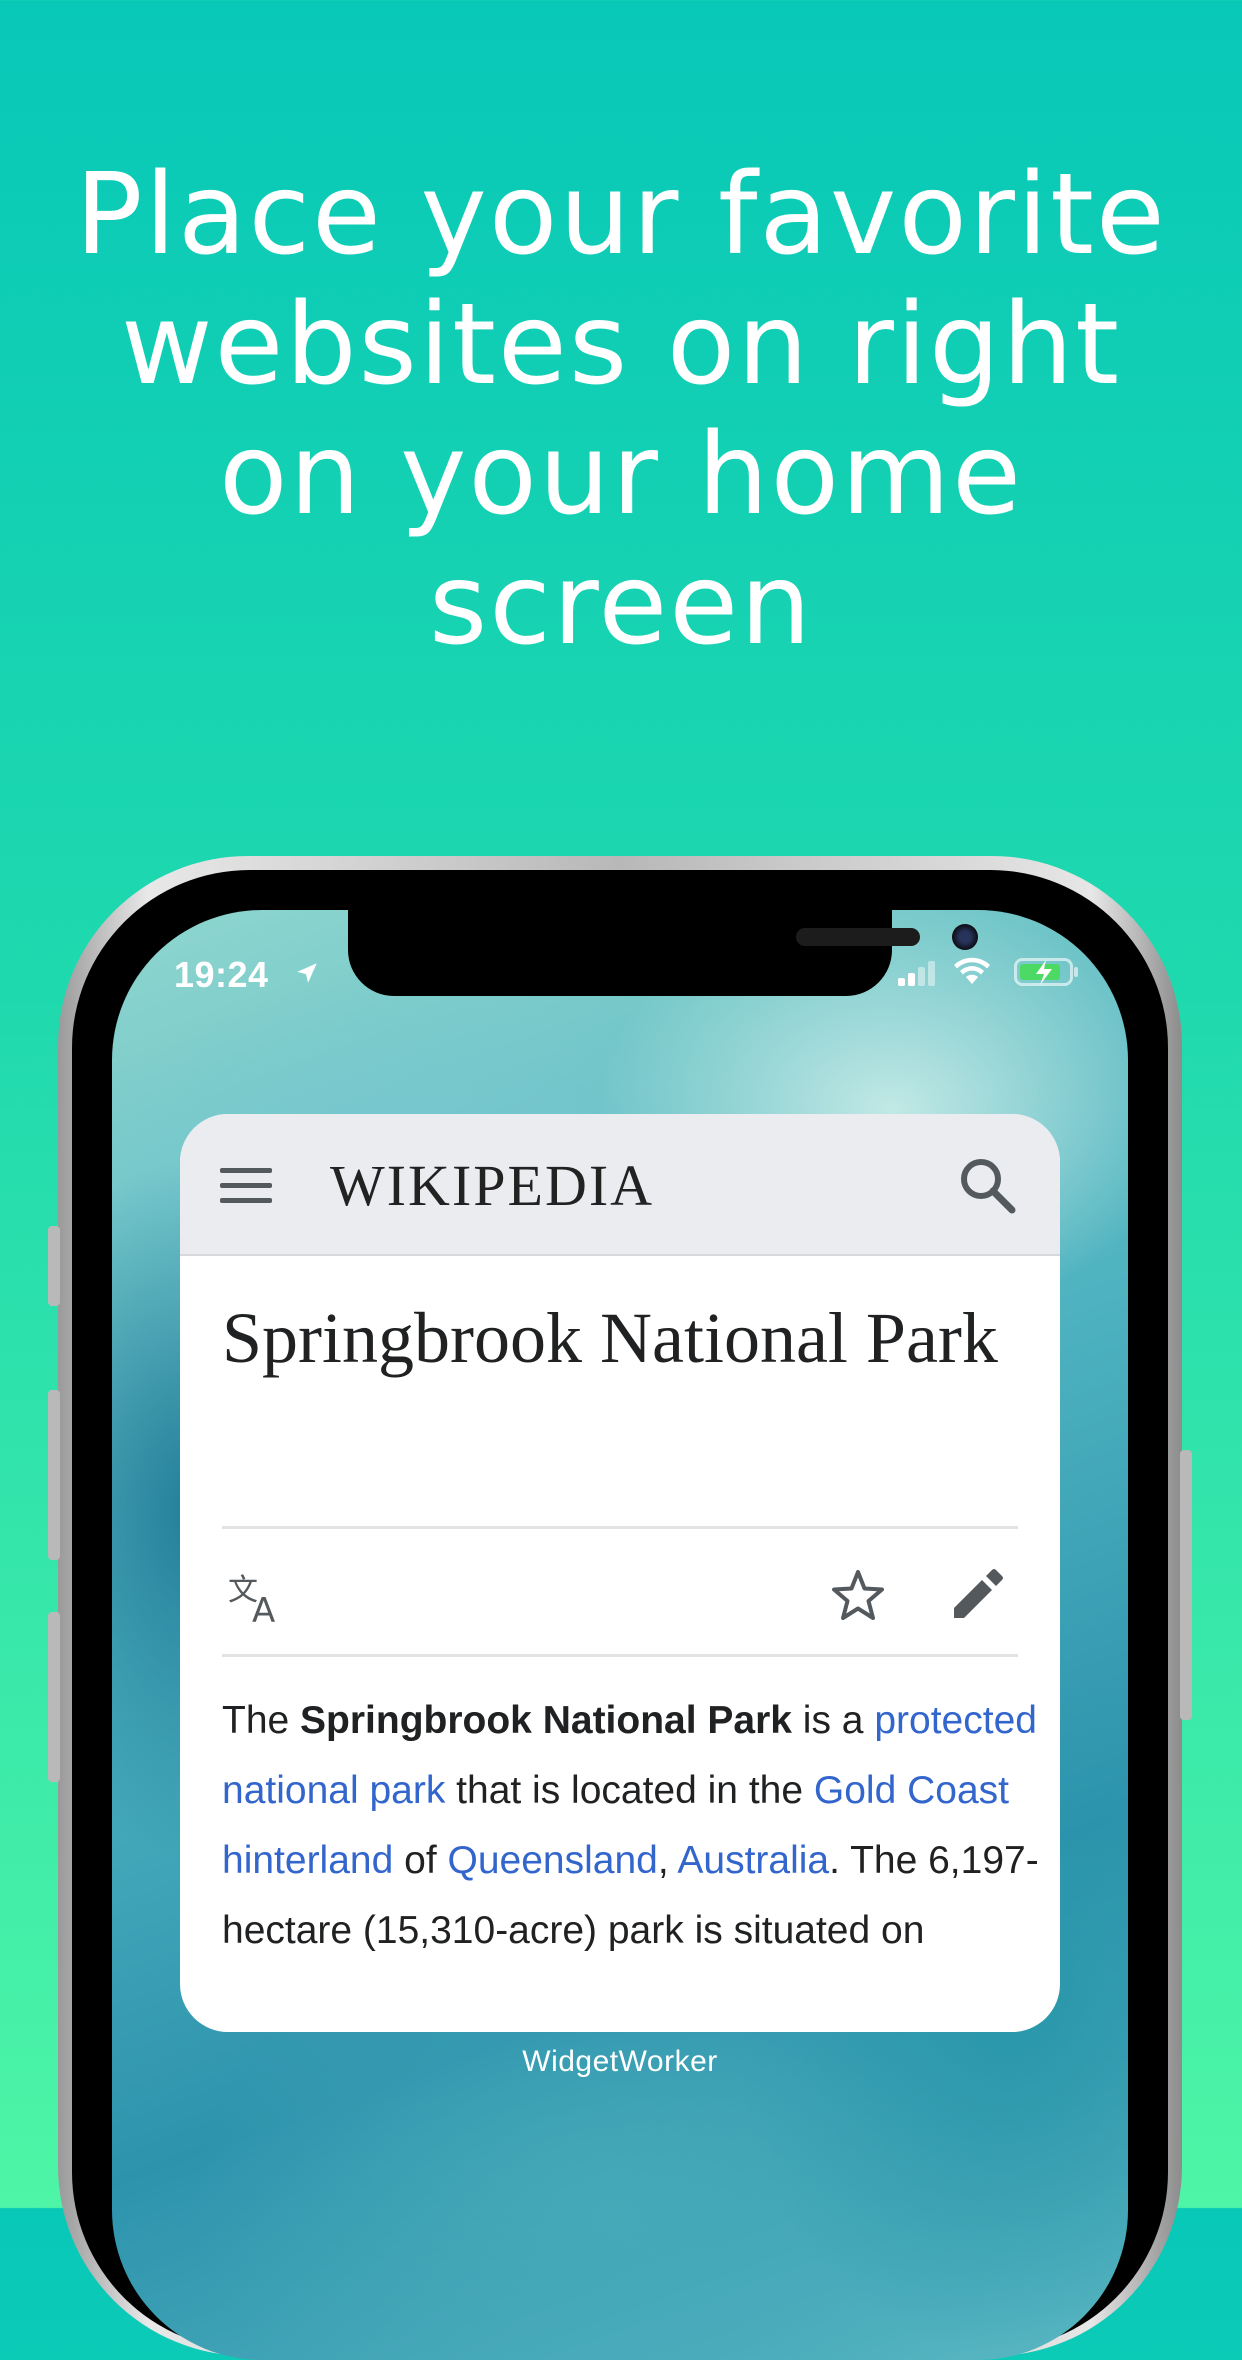 The height and width of the screenshot is (2360, 1242). What do you see at coordinates (246, 1186) in the screenshot?
I see `hamburger-menu-icon` at bounding box center [246, 1186].